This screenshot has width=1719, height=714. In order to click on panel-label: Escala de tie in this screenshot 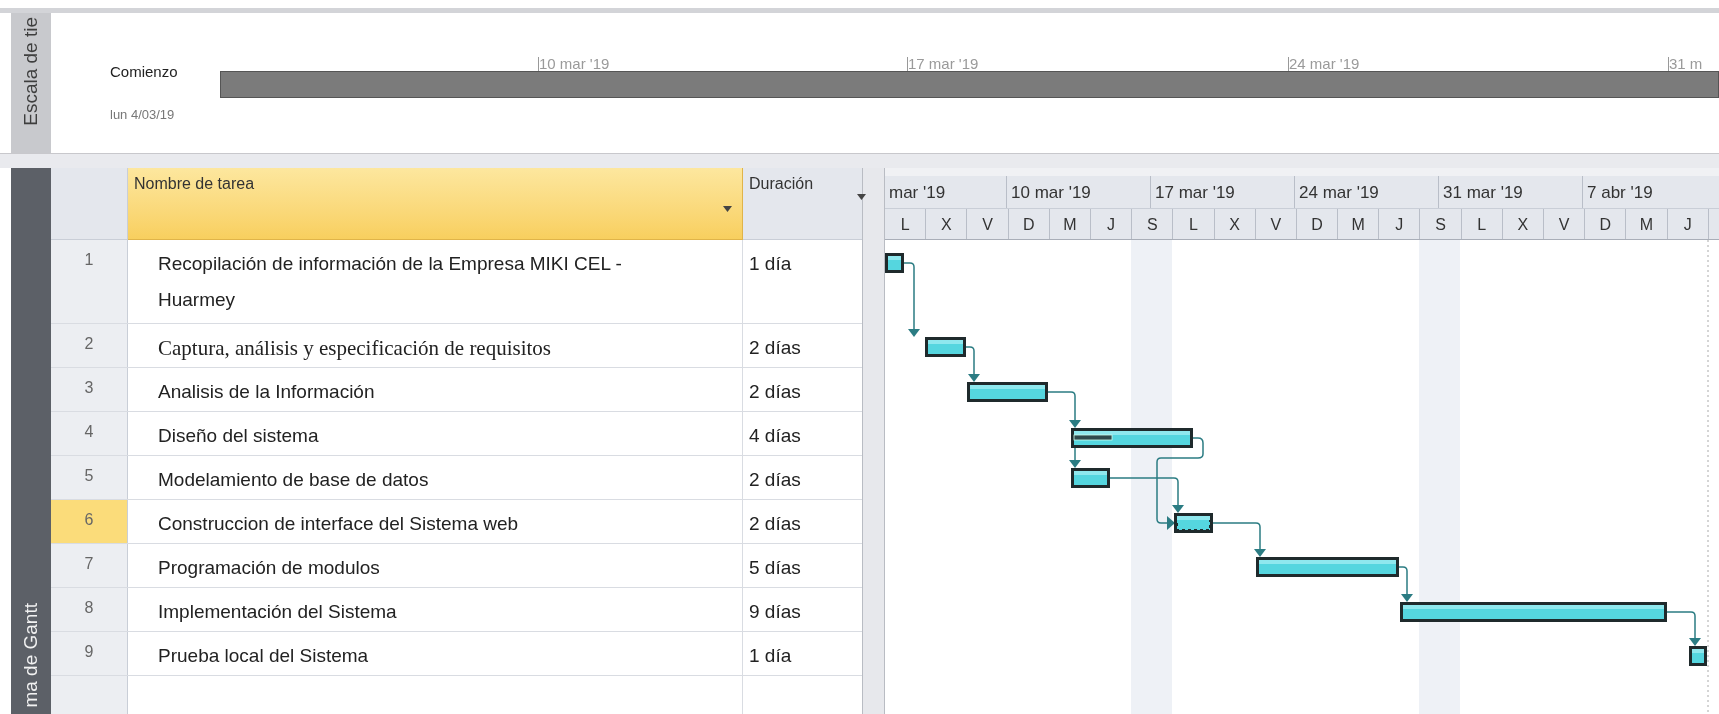, I will do `click(30, 71)`.